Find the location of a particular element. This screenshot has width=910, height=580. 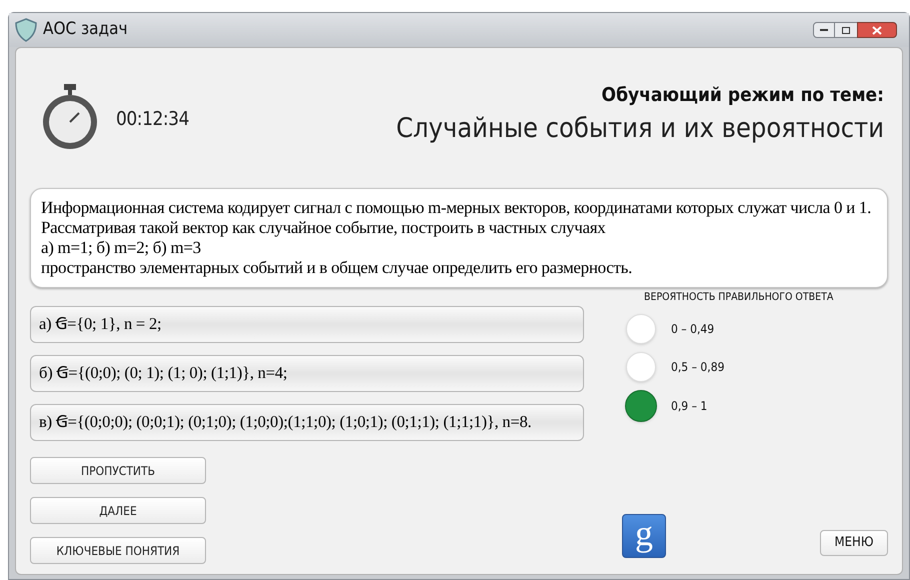

problem-text: Информационная система кодирует сигнал с помощью m-мерных векторов, координатами которых служат числа 0 и 1. is located at coordinates (456, 208).